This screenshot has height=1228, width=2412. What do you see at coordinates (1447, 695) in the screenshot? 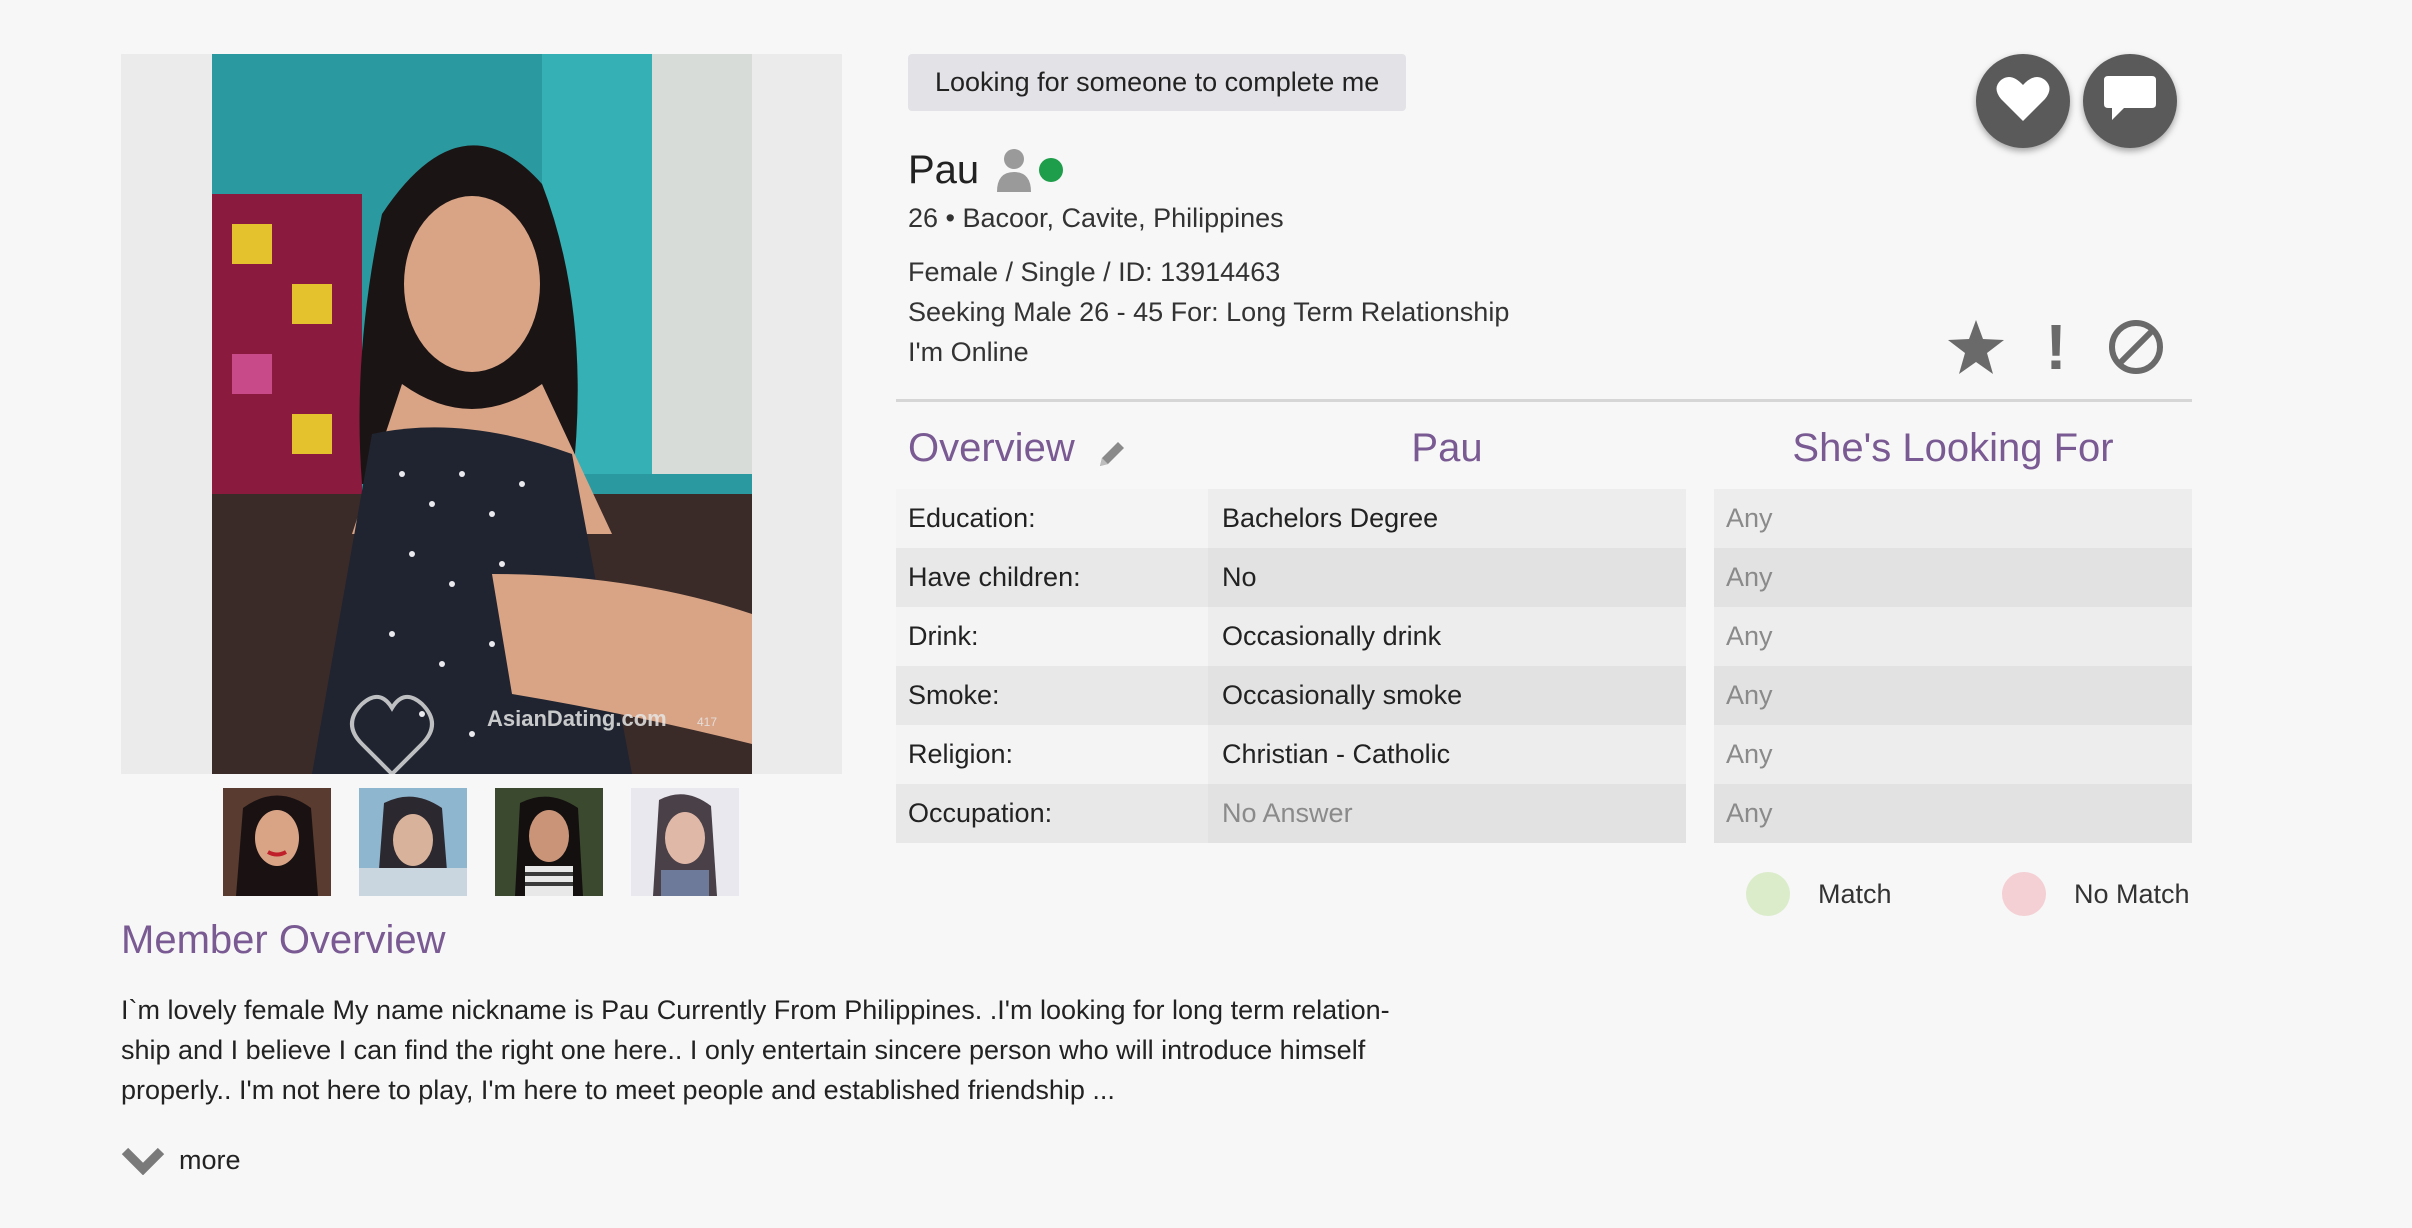
I see `row-value: Occasionally smoke` at bounding box center [1447, 695].